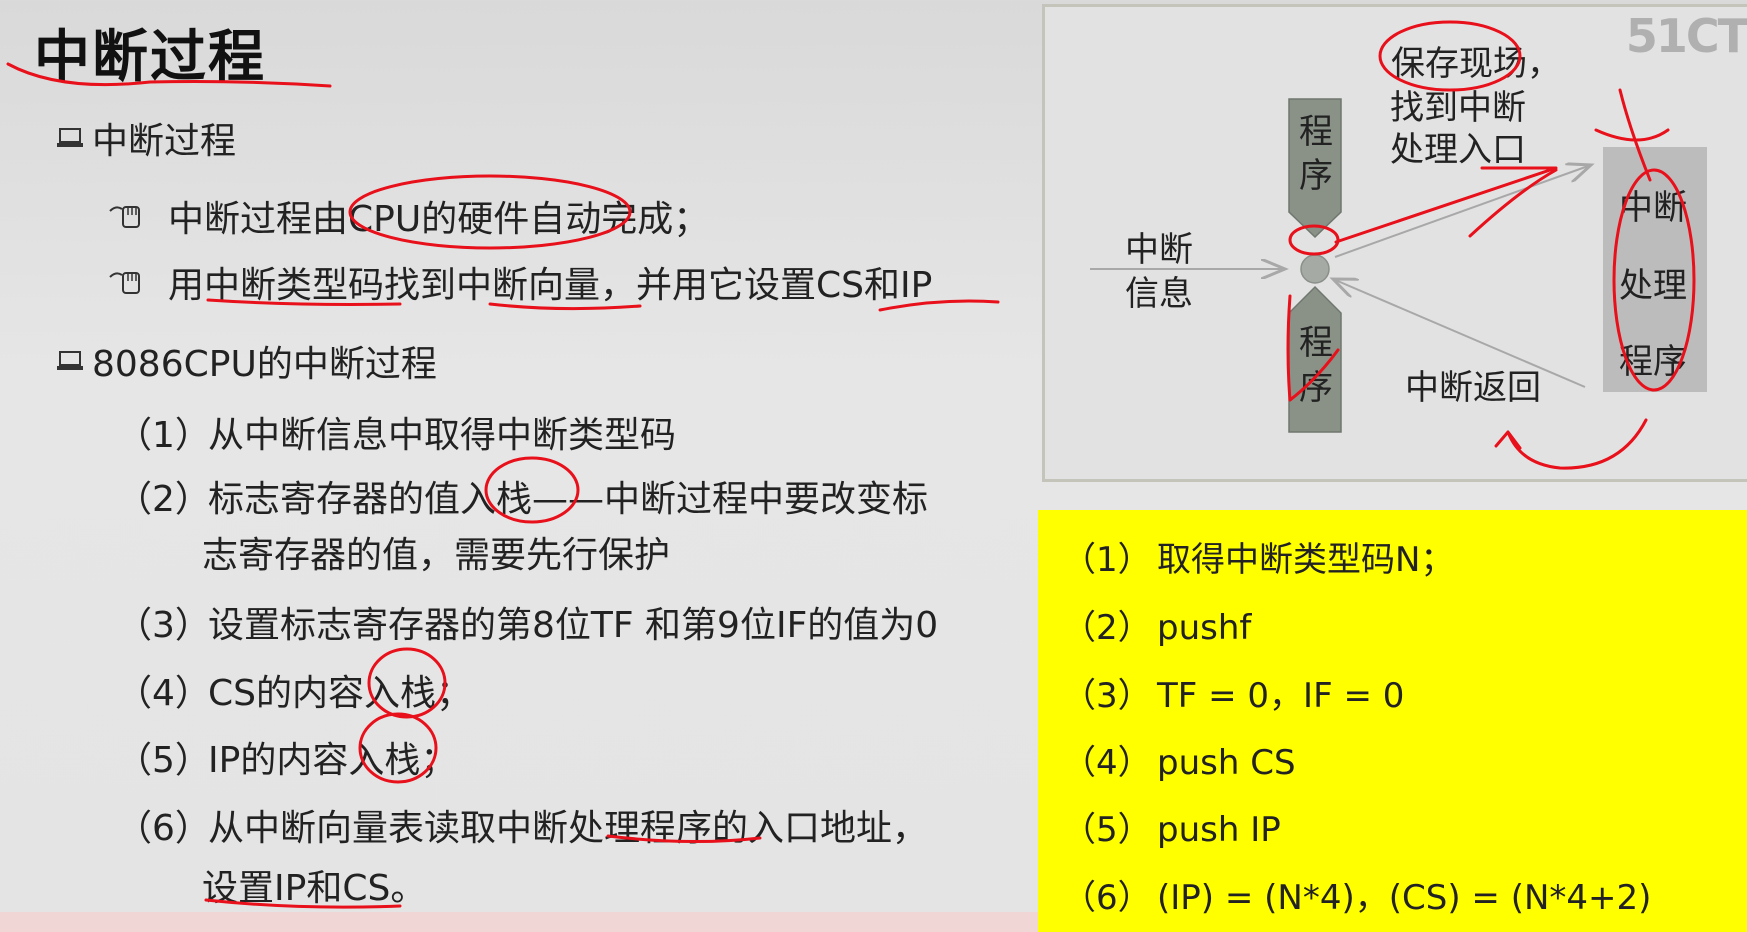 This screenshot has width=1747, height=932. I want to click on code-line: （2） pushf, so click(1156, 624).